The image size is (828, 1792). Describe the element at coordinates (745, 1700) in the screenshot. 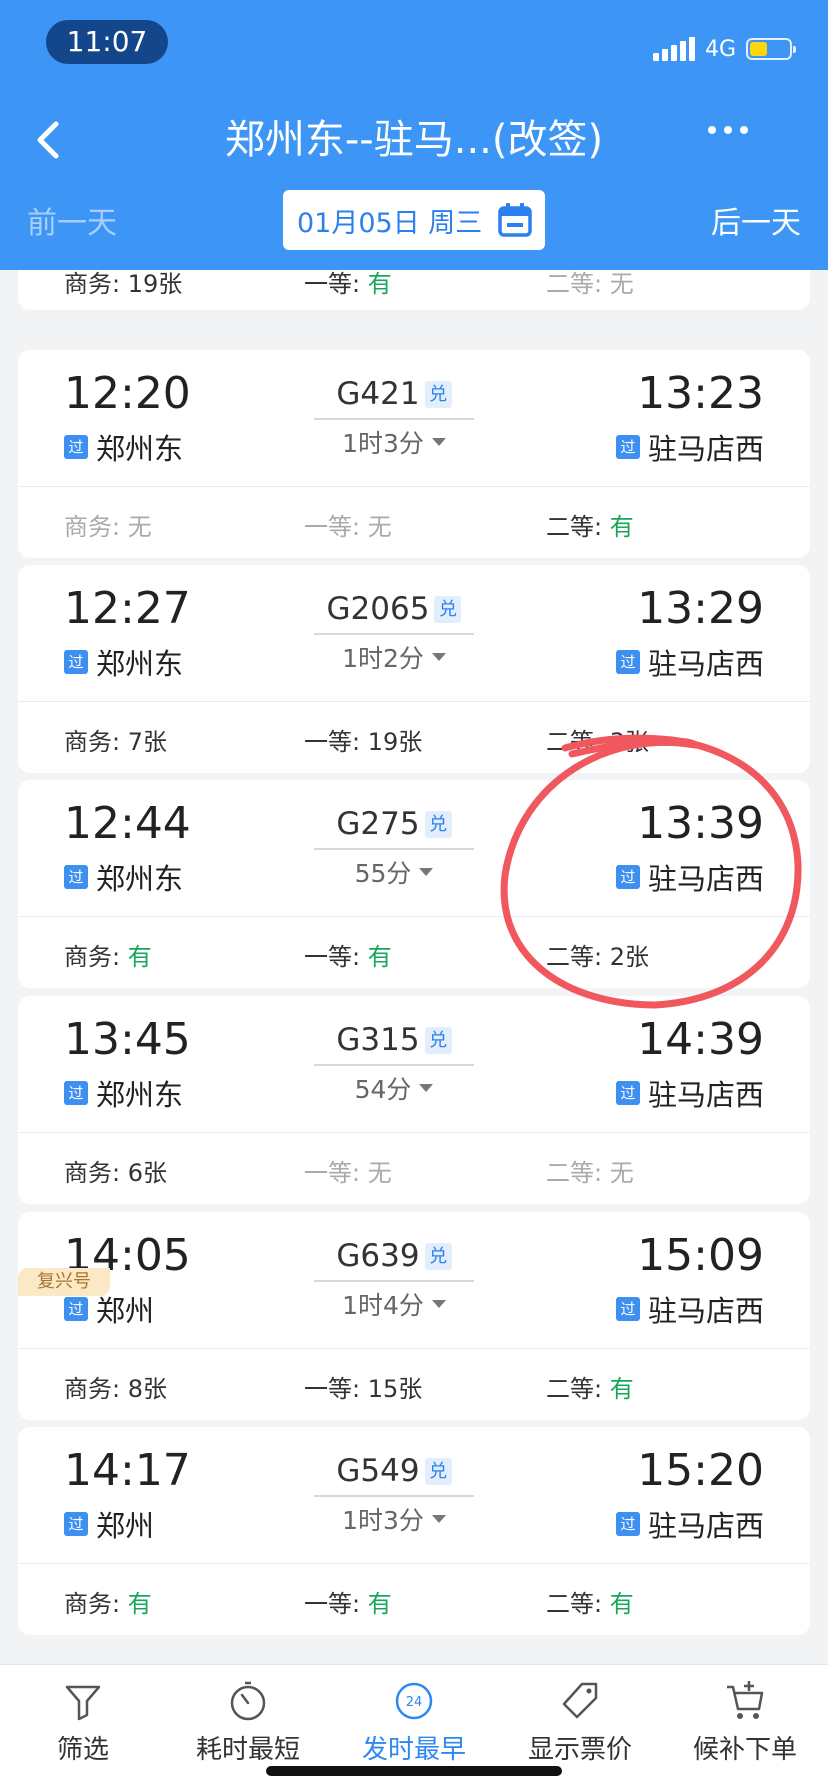

I see `cart-add-icon` at that location.